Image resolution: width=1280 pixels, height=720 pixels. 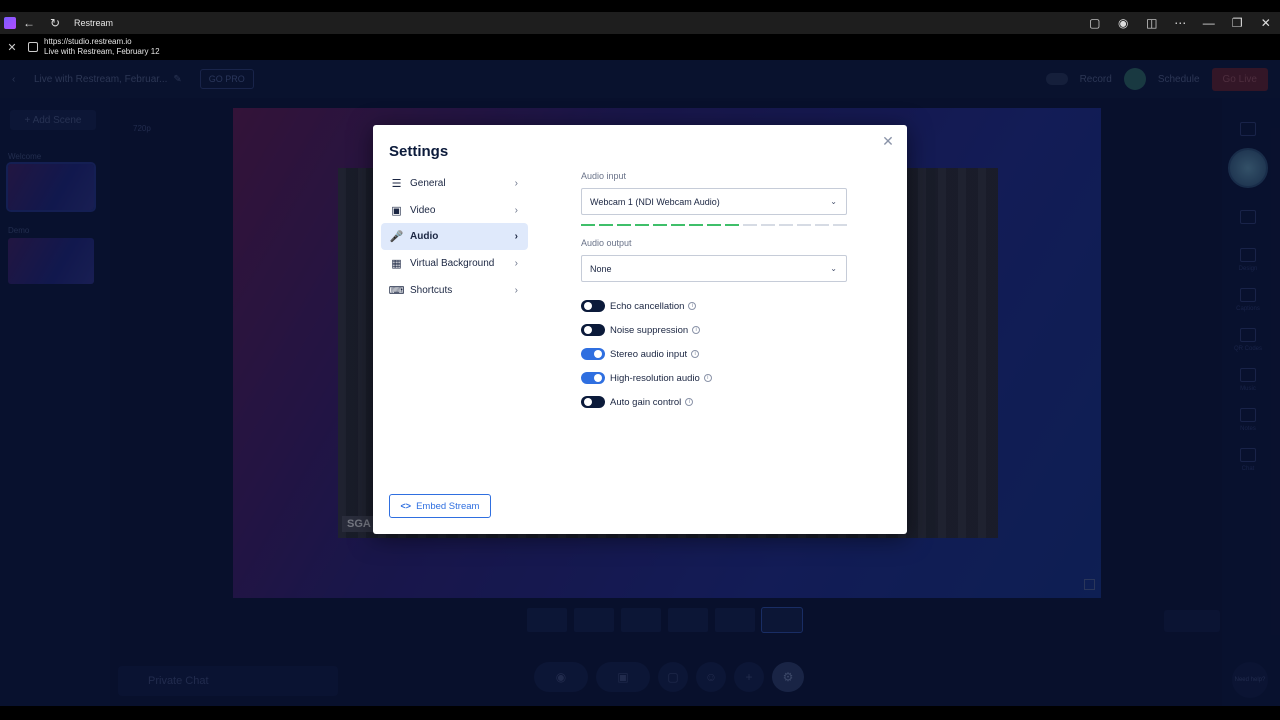 I want to click on toggle-row: Echo cancellation i, so click(x=639, y=306).